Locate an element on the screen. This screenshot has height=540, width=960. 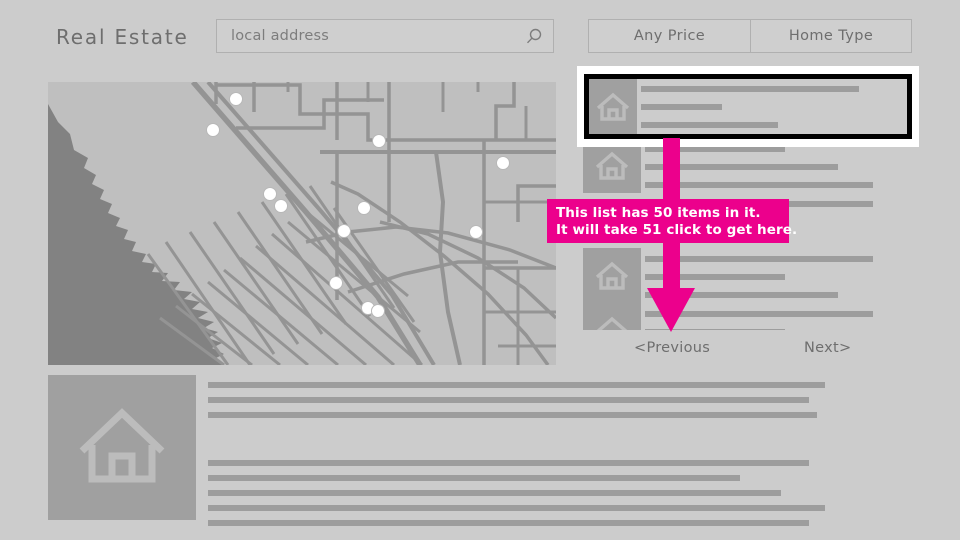
selected-list-item-focus-ring is located at coordinates (748, 106).